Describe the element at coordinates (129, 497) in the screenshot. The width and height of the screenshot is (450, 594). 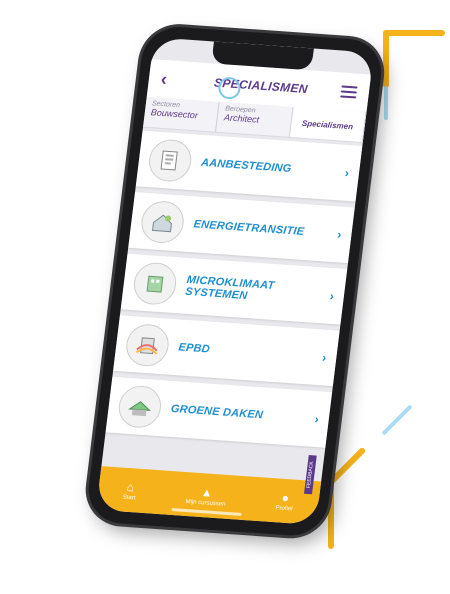
I see `tab-label: Start` at that location.